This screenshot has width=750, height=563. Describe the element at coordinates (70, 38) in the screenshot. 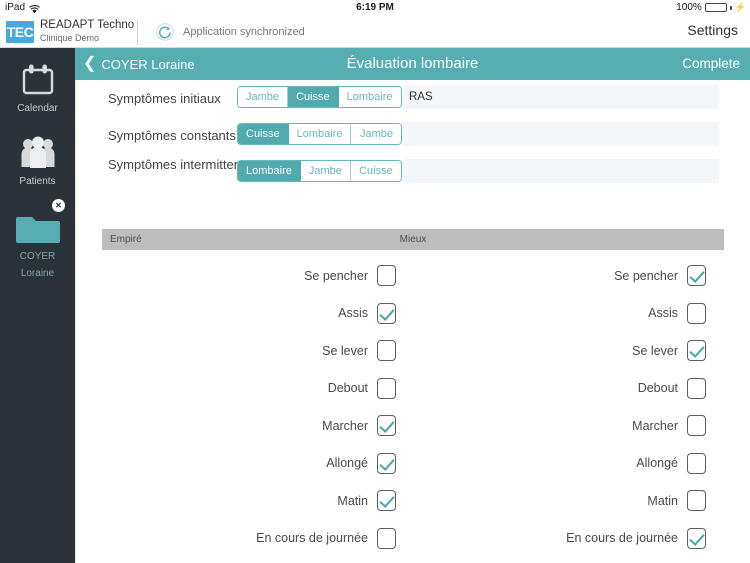

I see `brand-subtitle: Clinique Démo` at that location.